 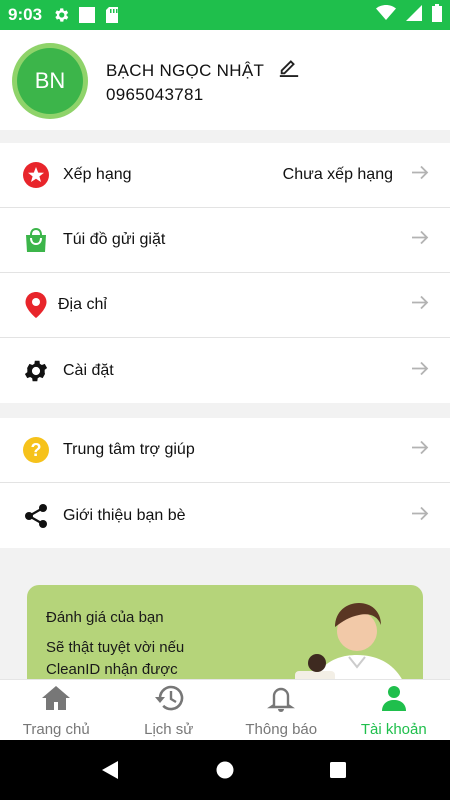 I want to click on home-button-icon, so click(x=225, y=772).